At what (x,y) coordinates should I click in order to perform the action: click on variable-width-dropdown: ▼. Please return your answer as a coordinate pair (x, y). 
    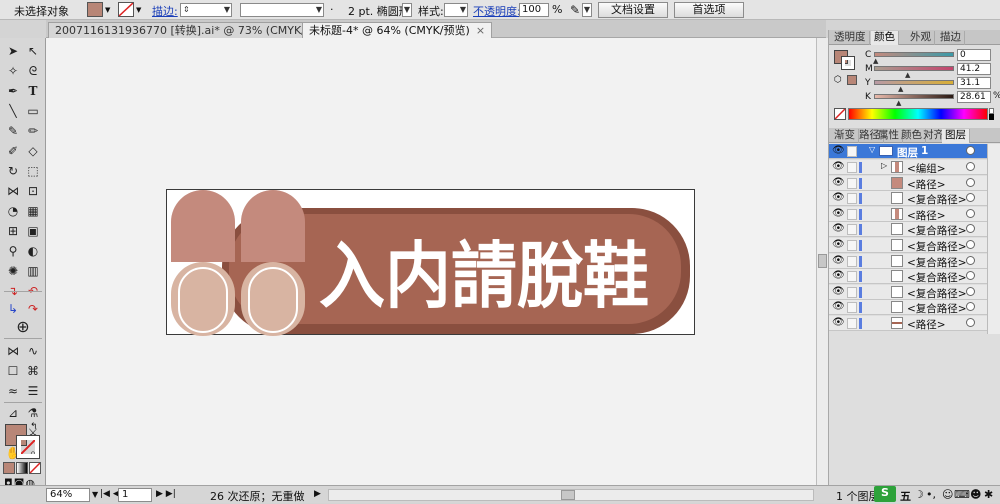
    Looking at the image, I should click on (282, 10).